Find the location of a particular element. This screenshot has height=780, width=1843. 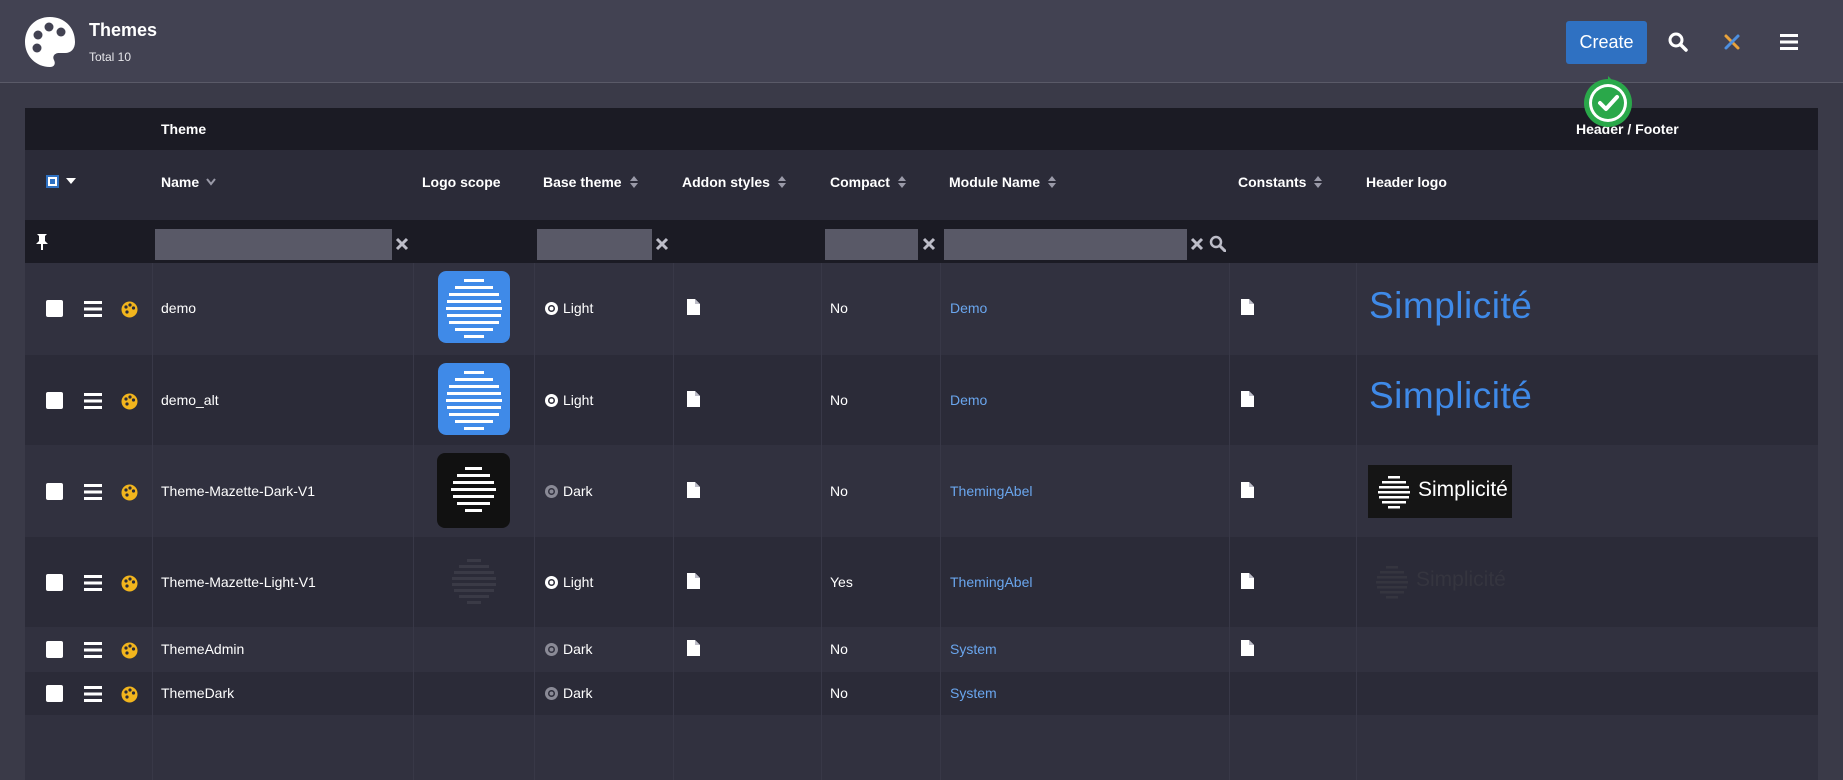

search-button is located at coordinates (1678, 42).